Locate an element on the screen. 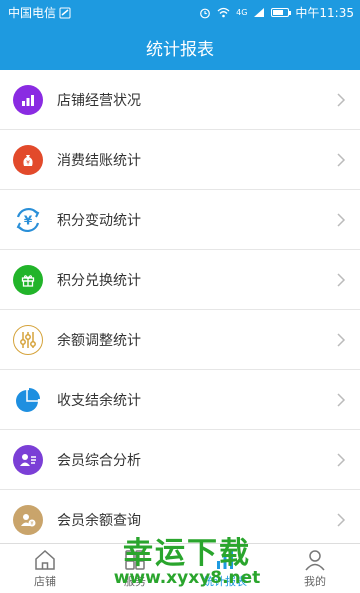 The image size is (360, 593). menu-item-label: 店铺经营状况 is located at coordinates (99, 100).